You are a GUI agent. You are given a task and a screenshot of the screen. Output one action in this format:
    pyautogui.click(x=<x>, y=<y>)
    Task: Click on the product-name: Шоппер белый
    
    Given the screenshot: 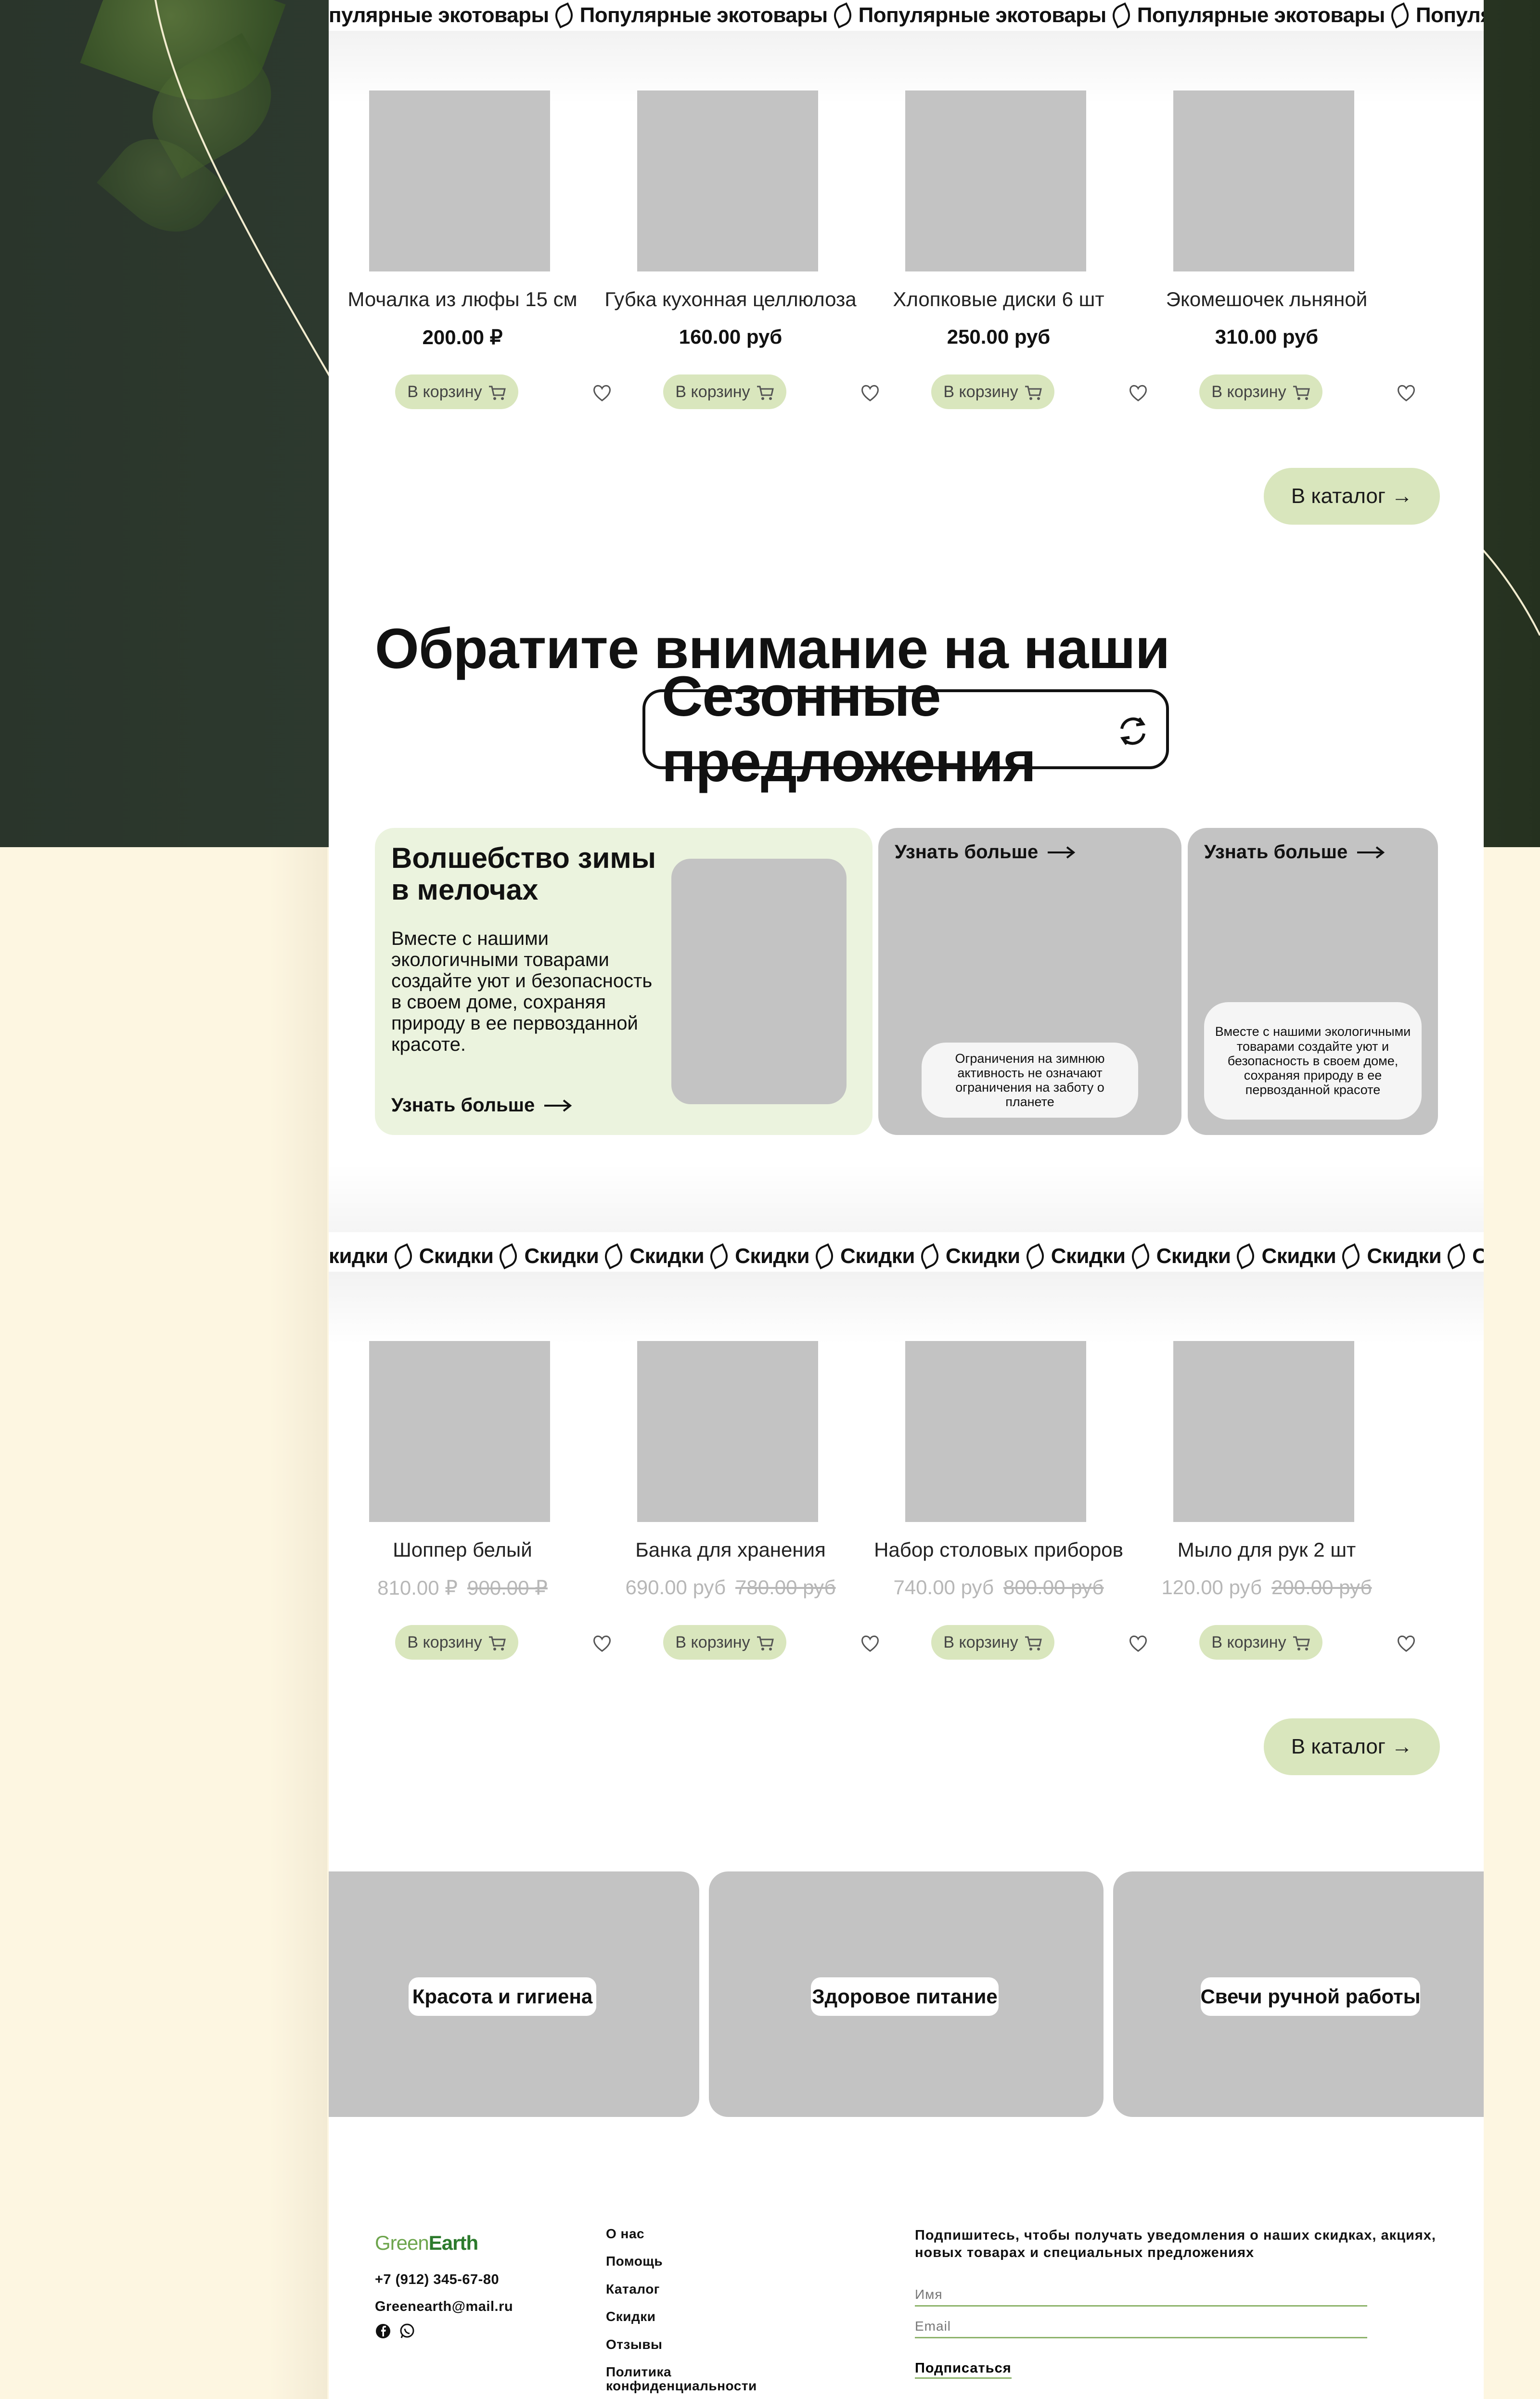 What is the action you would take?
    pyautogui.click(x=462, y=1549)
    